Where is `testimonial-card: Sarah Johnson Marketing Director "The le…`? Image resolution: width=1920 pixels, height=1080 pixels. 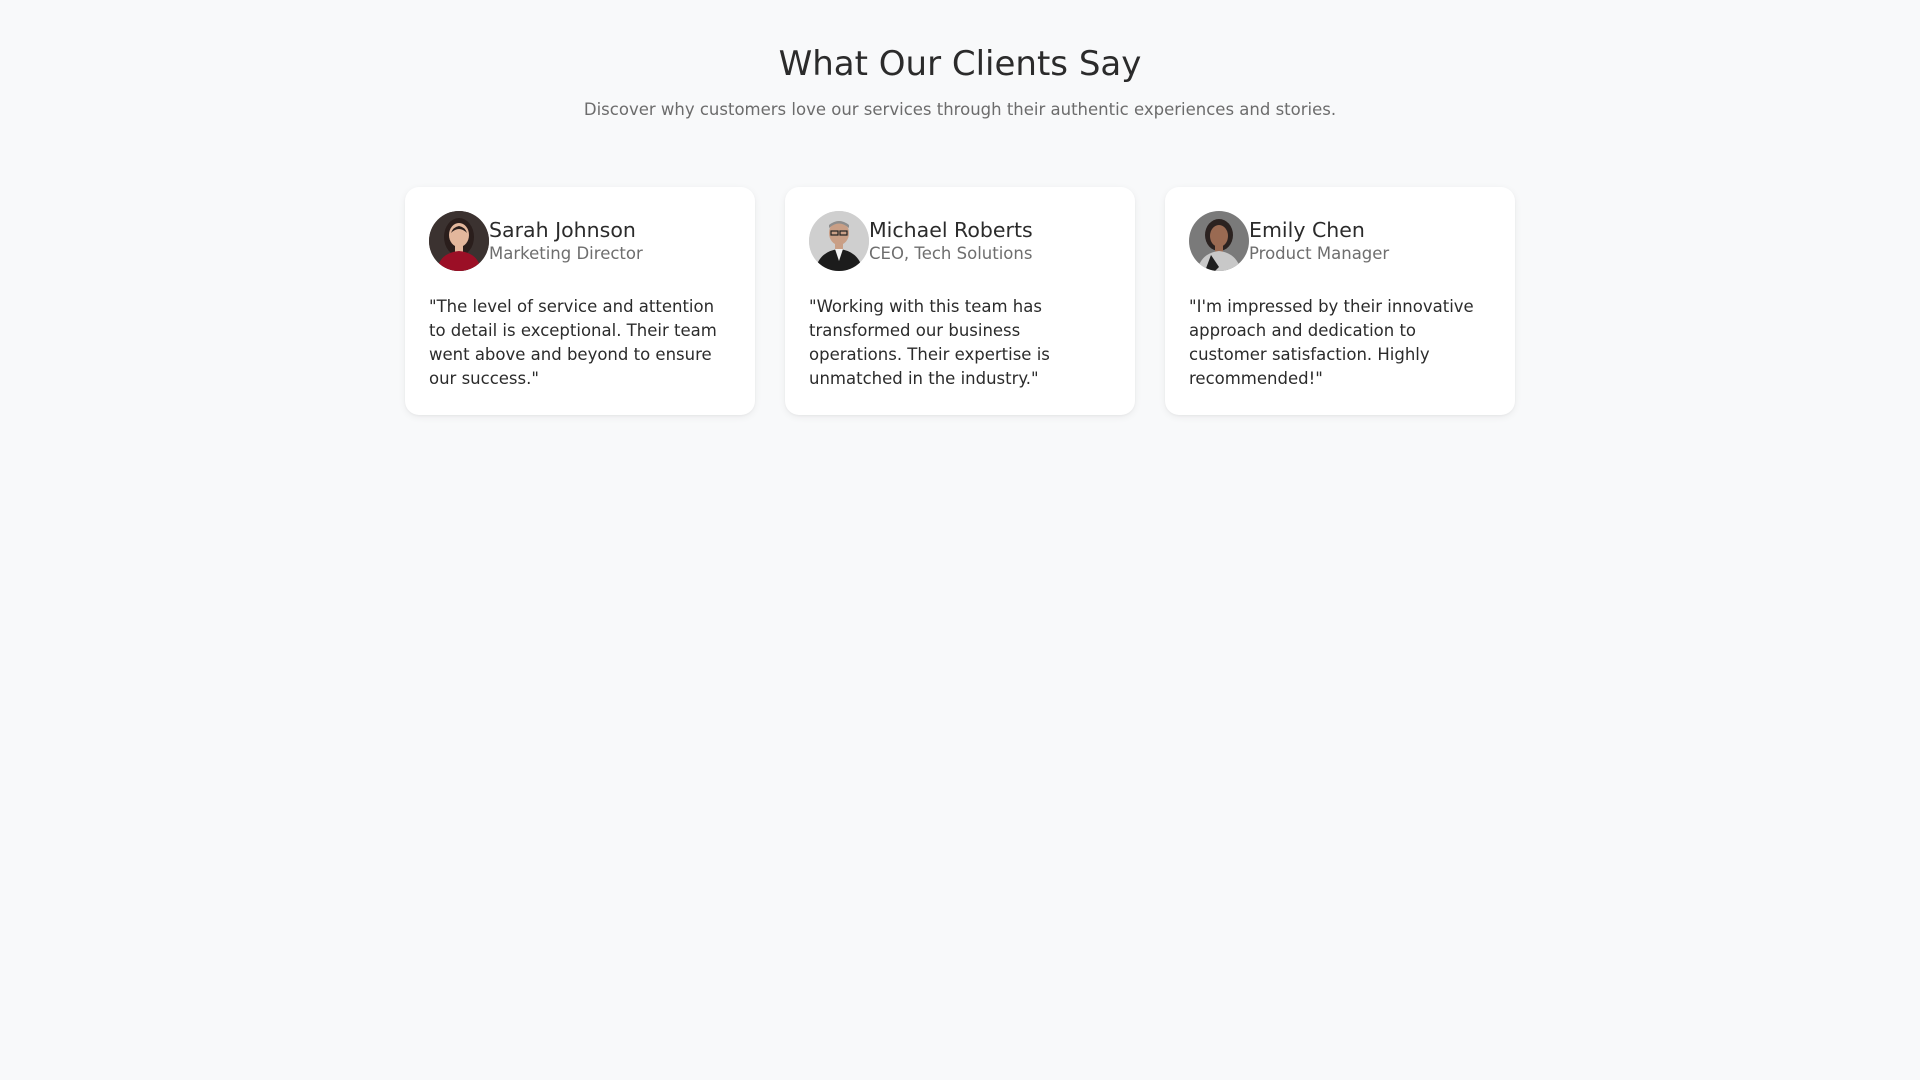 testimonial-card: Sarah Johnson Marketing Director "The le… is located at coordinates (580, 301).